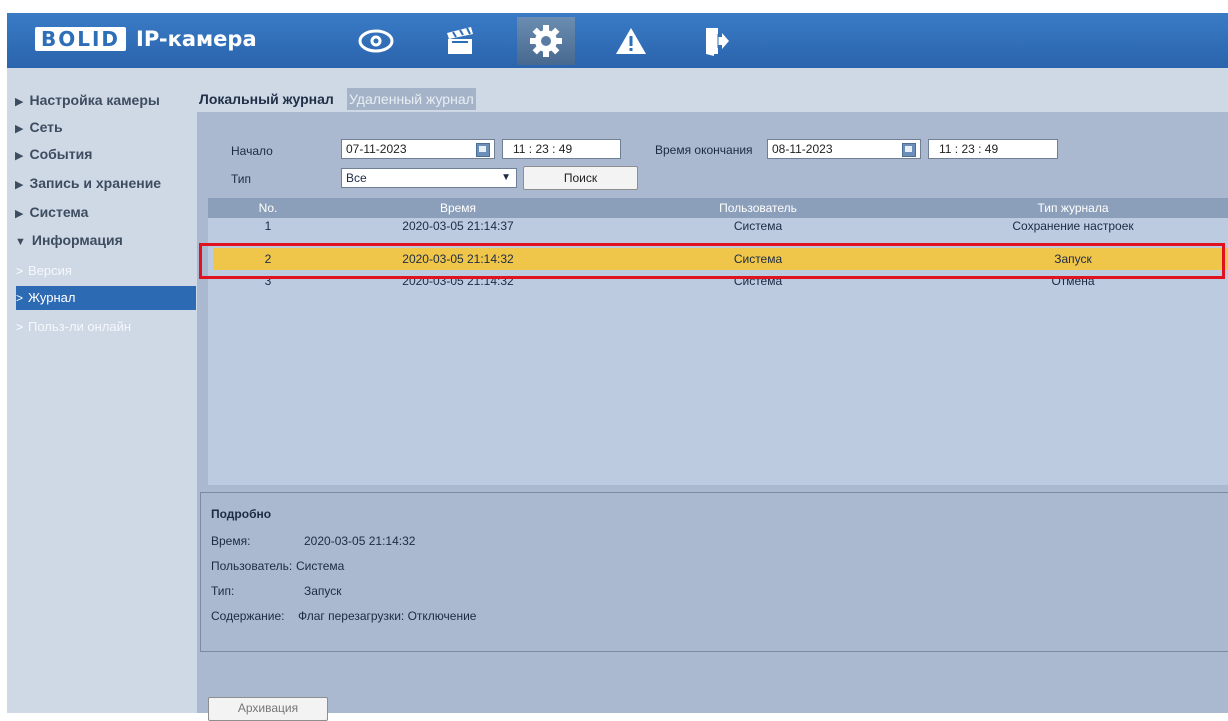 The width and height of the screenshot is (1228, 721). What do you see at coordinates (704, 150) in the screenshot?
I see `end-label: Время окончания` at bounding box center [704, 150].